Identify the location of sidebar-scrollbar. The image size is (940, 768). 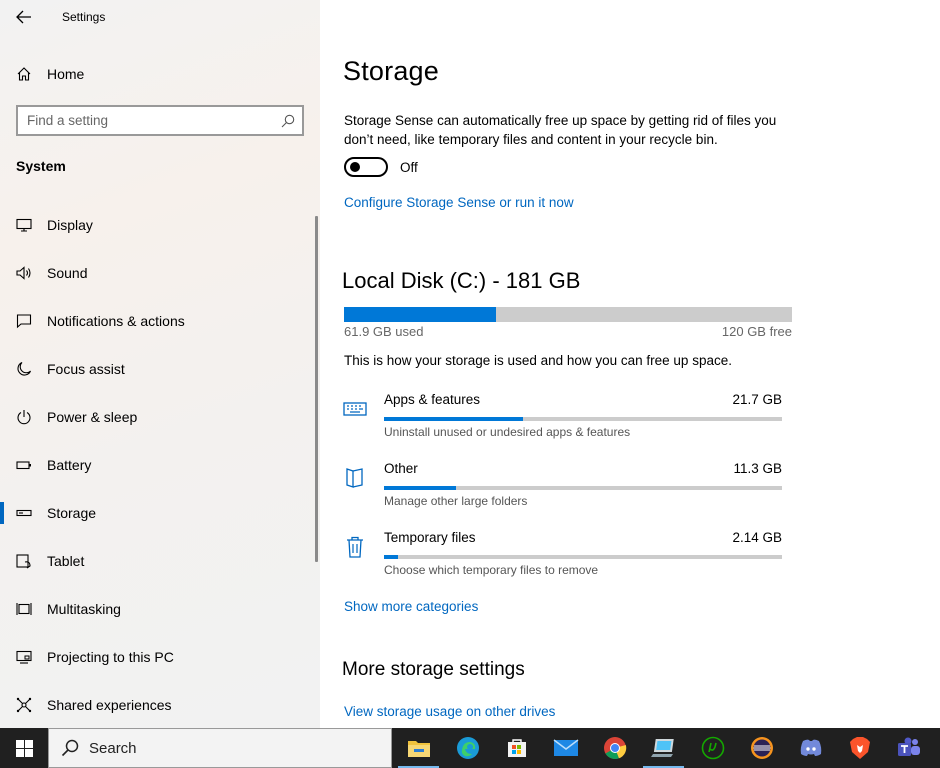
(316, 389).